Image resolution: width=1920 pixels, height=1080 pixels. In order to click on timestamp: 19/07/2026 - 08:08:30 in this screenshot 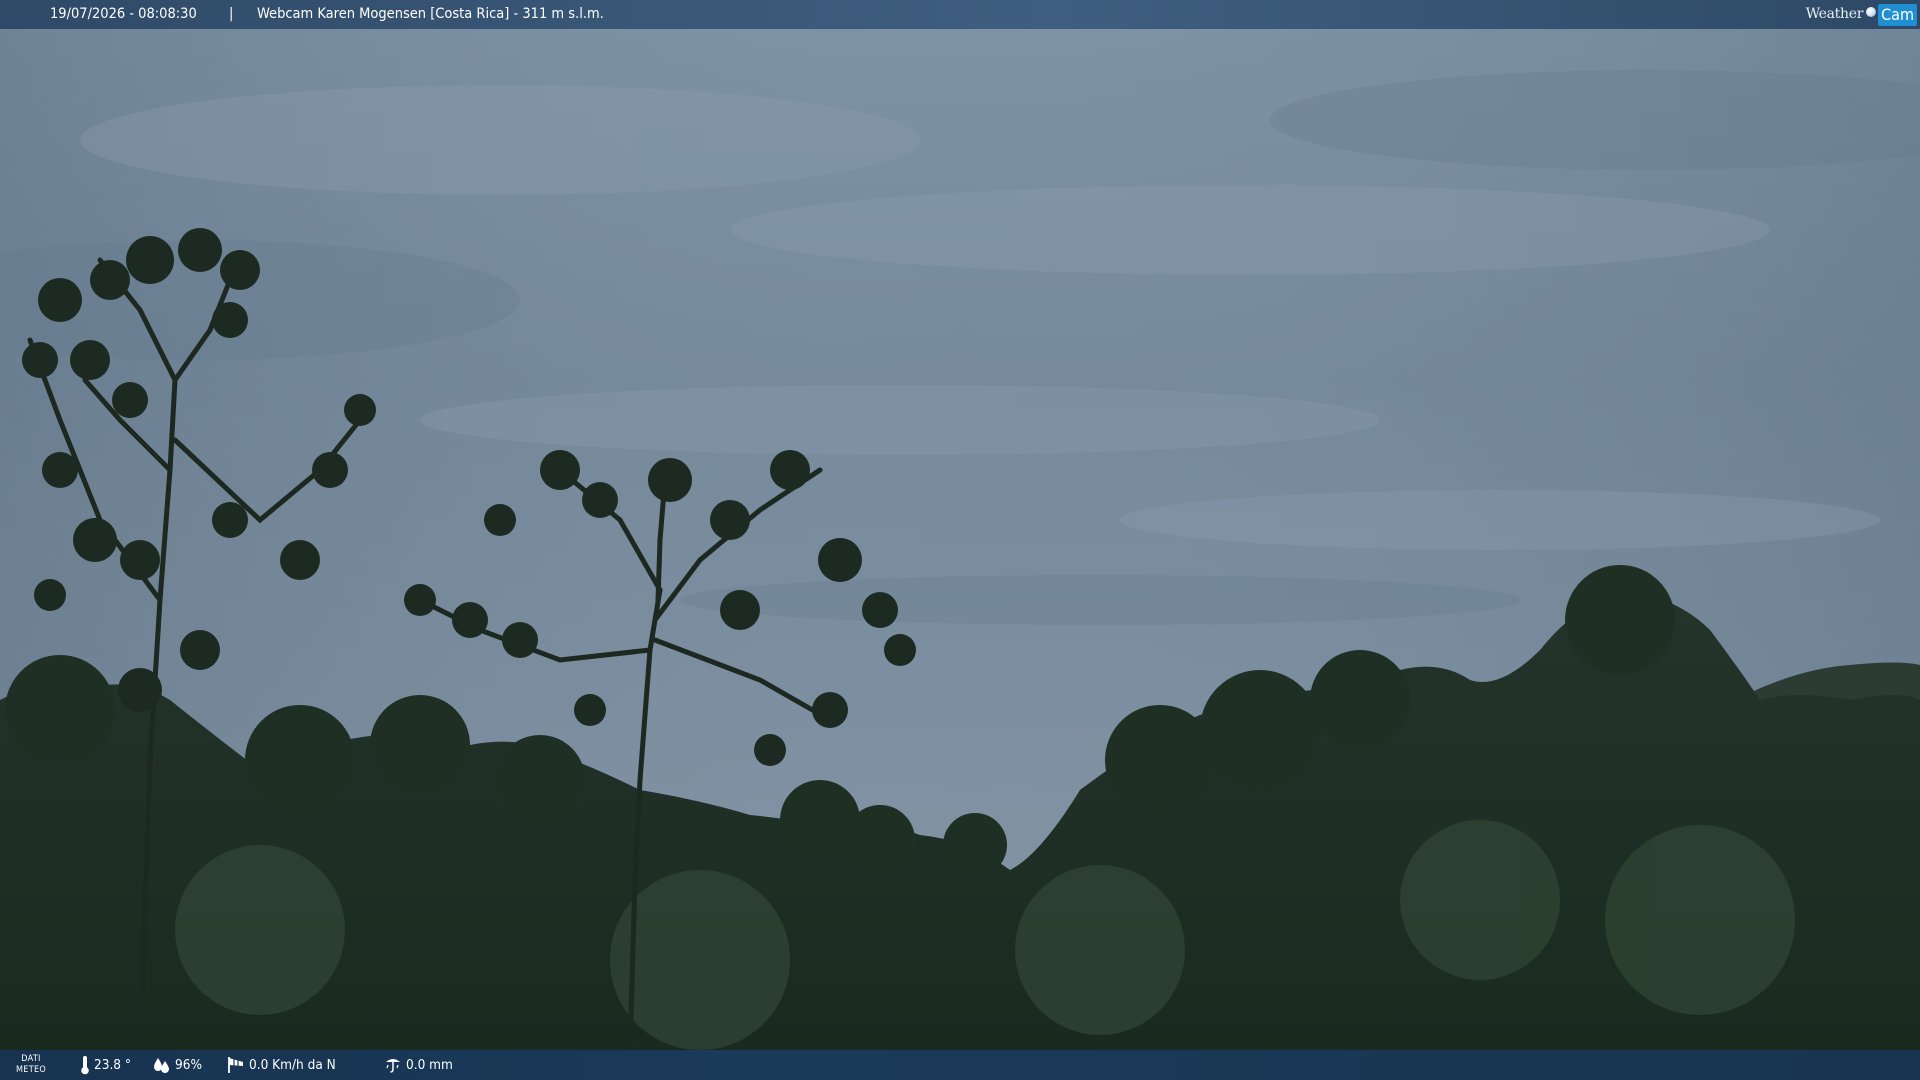, I will do `click(123, 14)`.